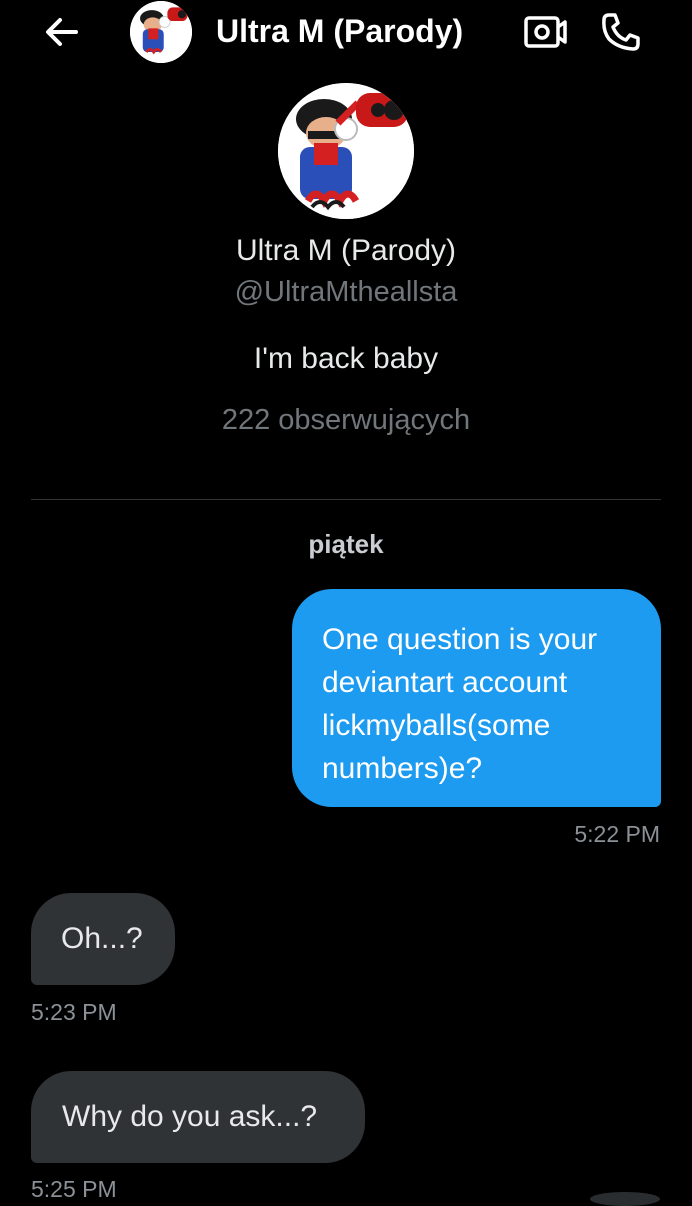 The width and height of the screenshot is (692, 1206). I want to click on message-timestamp: 5:22 PM, so click(617, 834).